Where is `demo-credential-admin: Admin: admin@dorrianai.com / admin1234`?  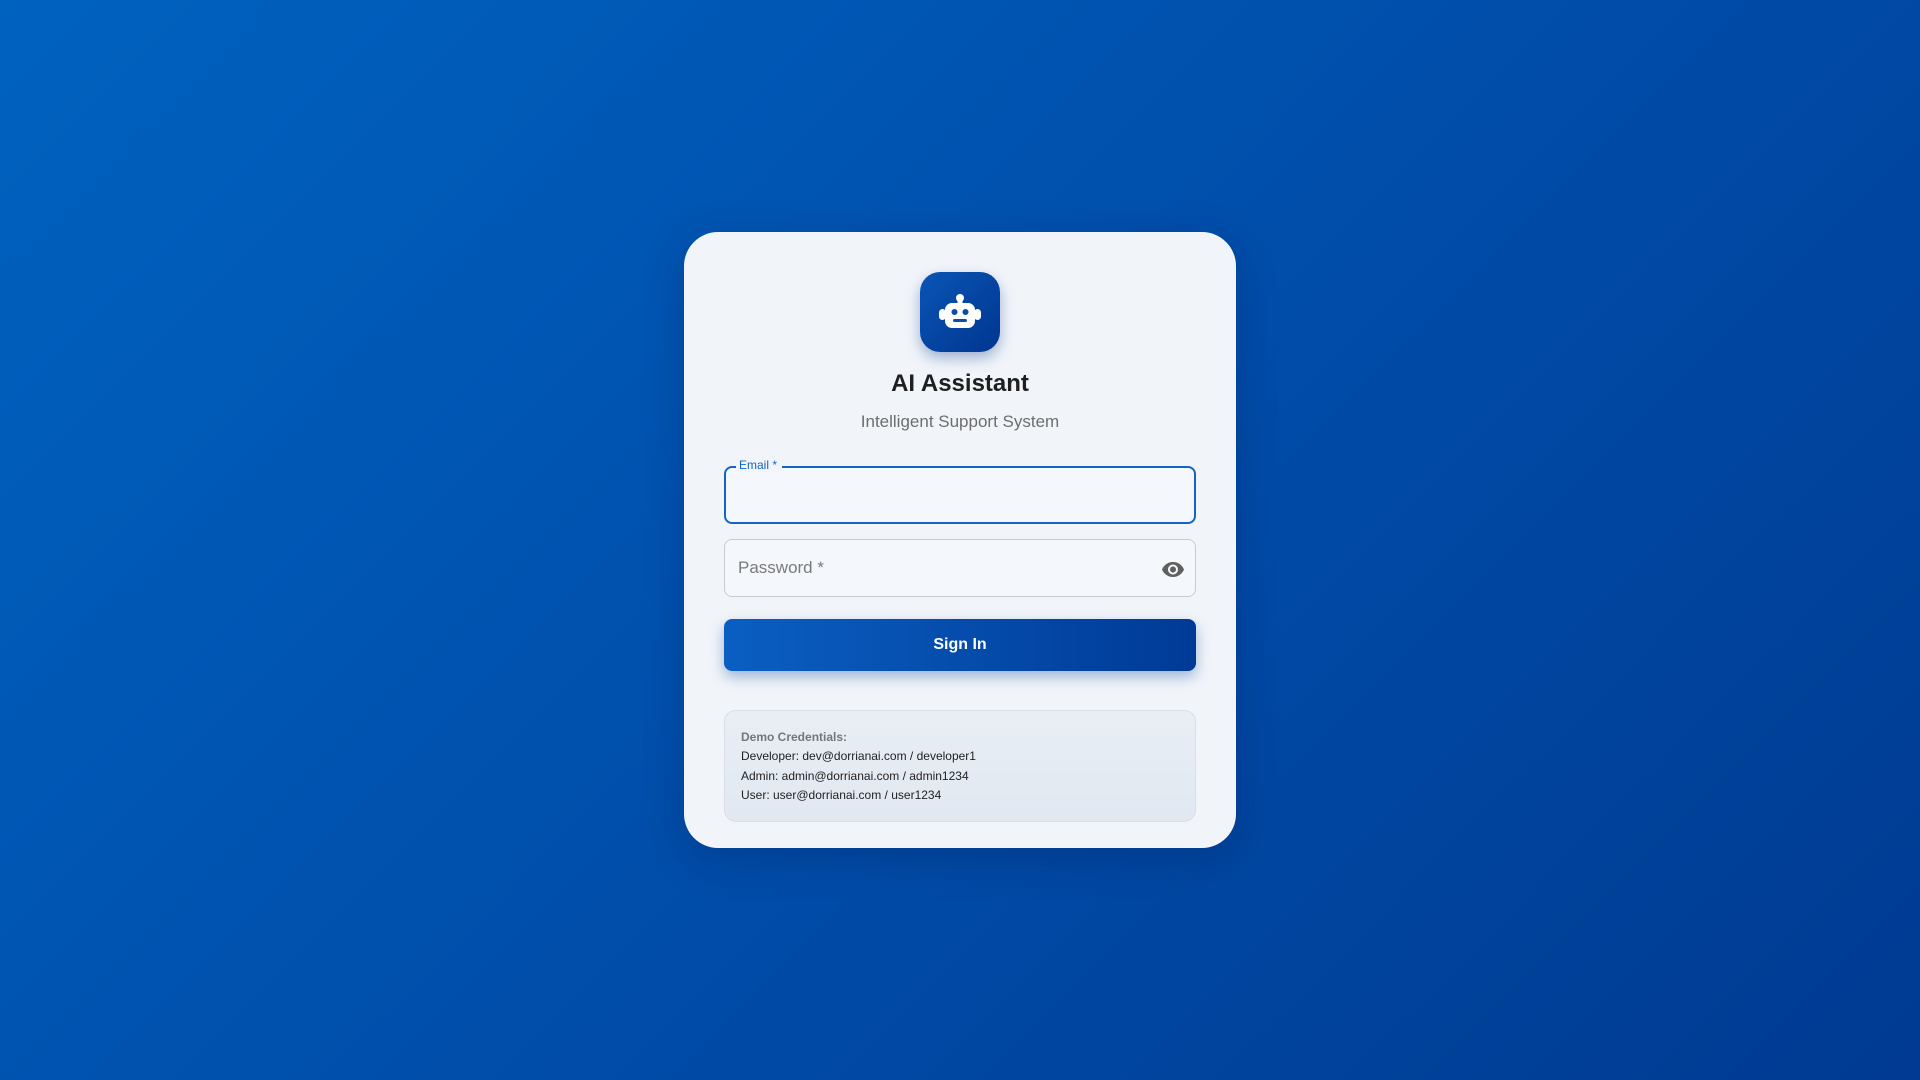
demo-credential-admin: Admin: admin@dorrianai.com / admin1234 is located at coordinates (855, 775).